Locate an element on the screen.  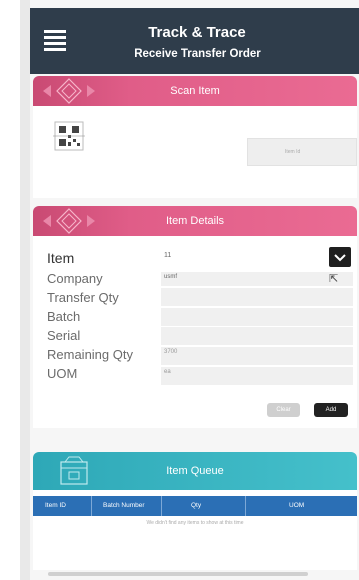
item-label: Item is located at coordinates (61, 258).